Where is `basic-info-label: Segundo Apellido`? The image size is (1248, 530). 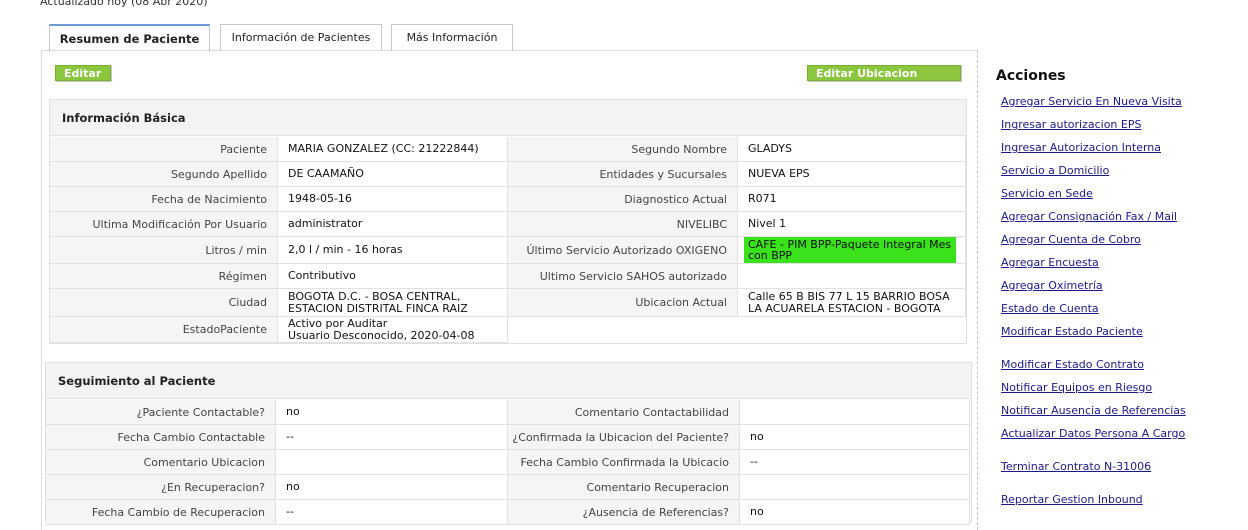 basic-info-label: Segundo Apellido is located at coordinates (164, 174).